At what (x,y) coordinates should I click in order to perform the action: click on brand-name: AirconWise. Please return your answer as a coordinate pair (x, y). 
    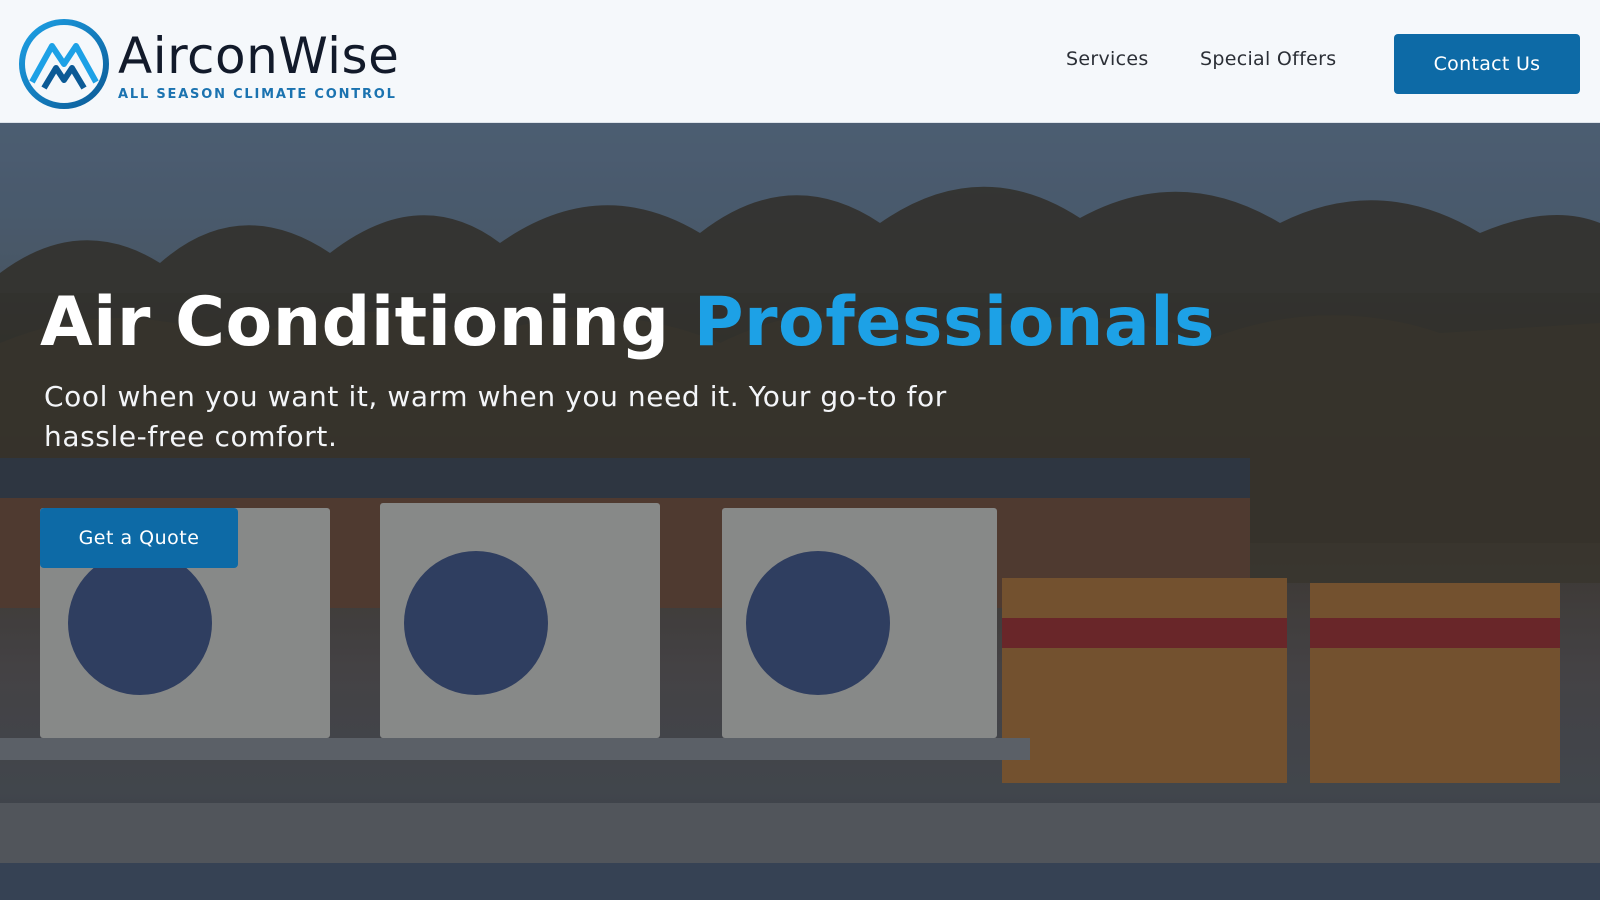
    Looking at the image, I should click on (259, 55).